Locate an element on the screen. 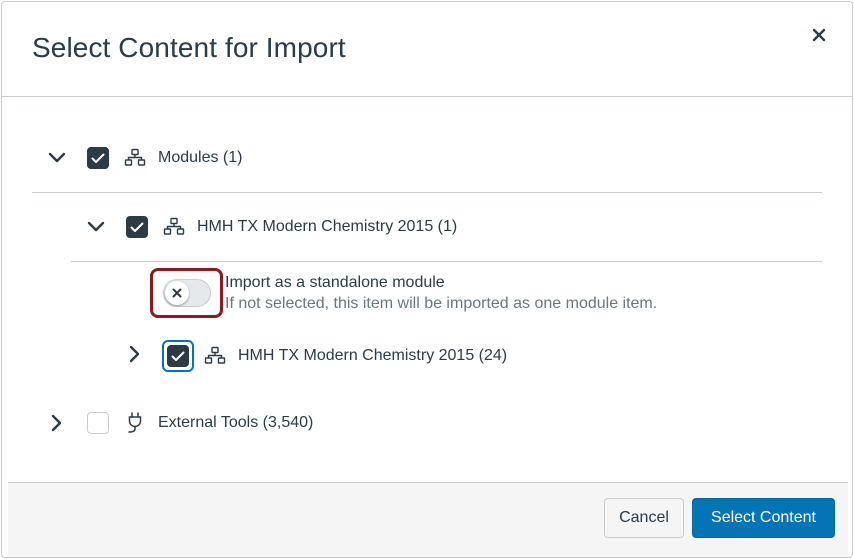  tree-item-modules: Modules (1) is located at coordinates (144, 158).